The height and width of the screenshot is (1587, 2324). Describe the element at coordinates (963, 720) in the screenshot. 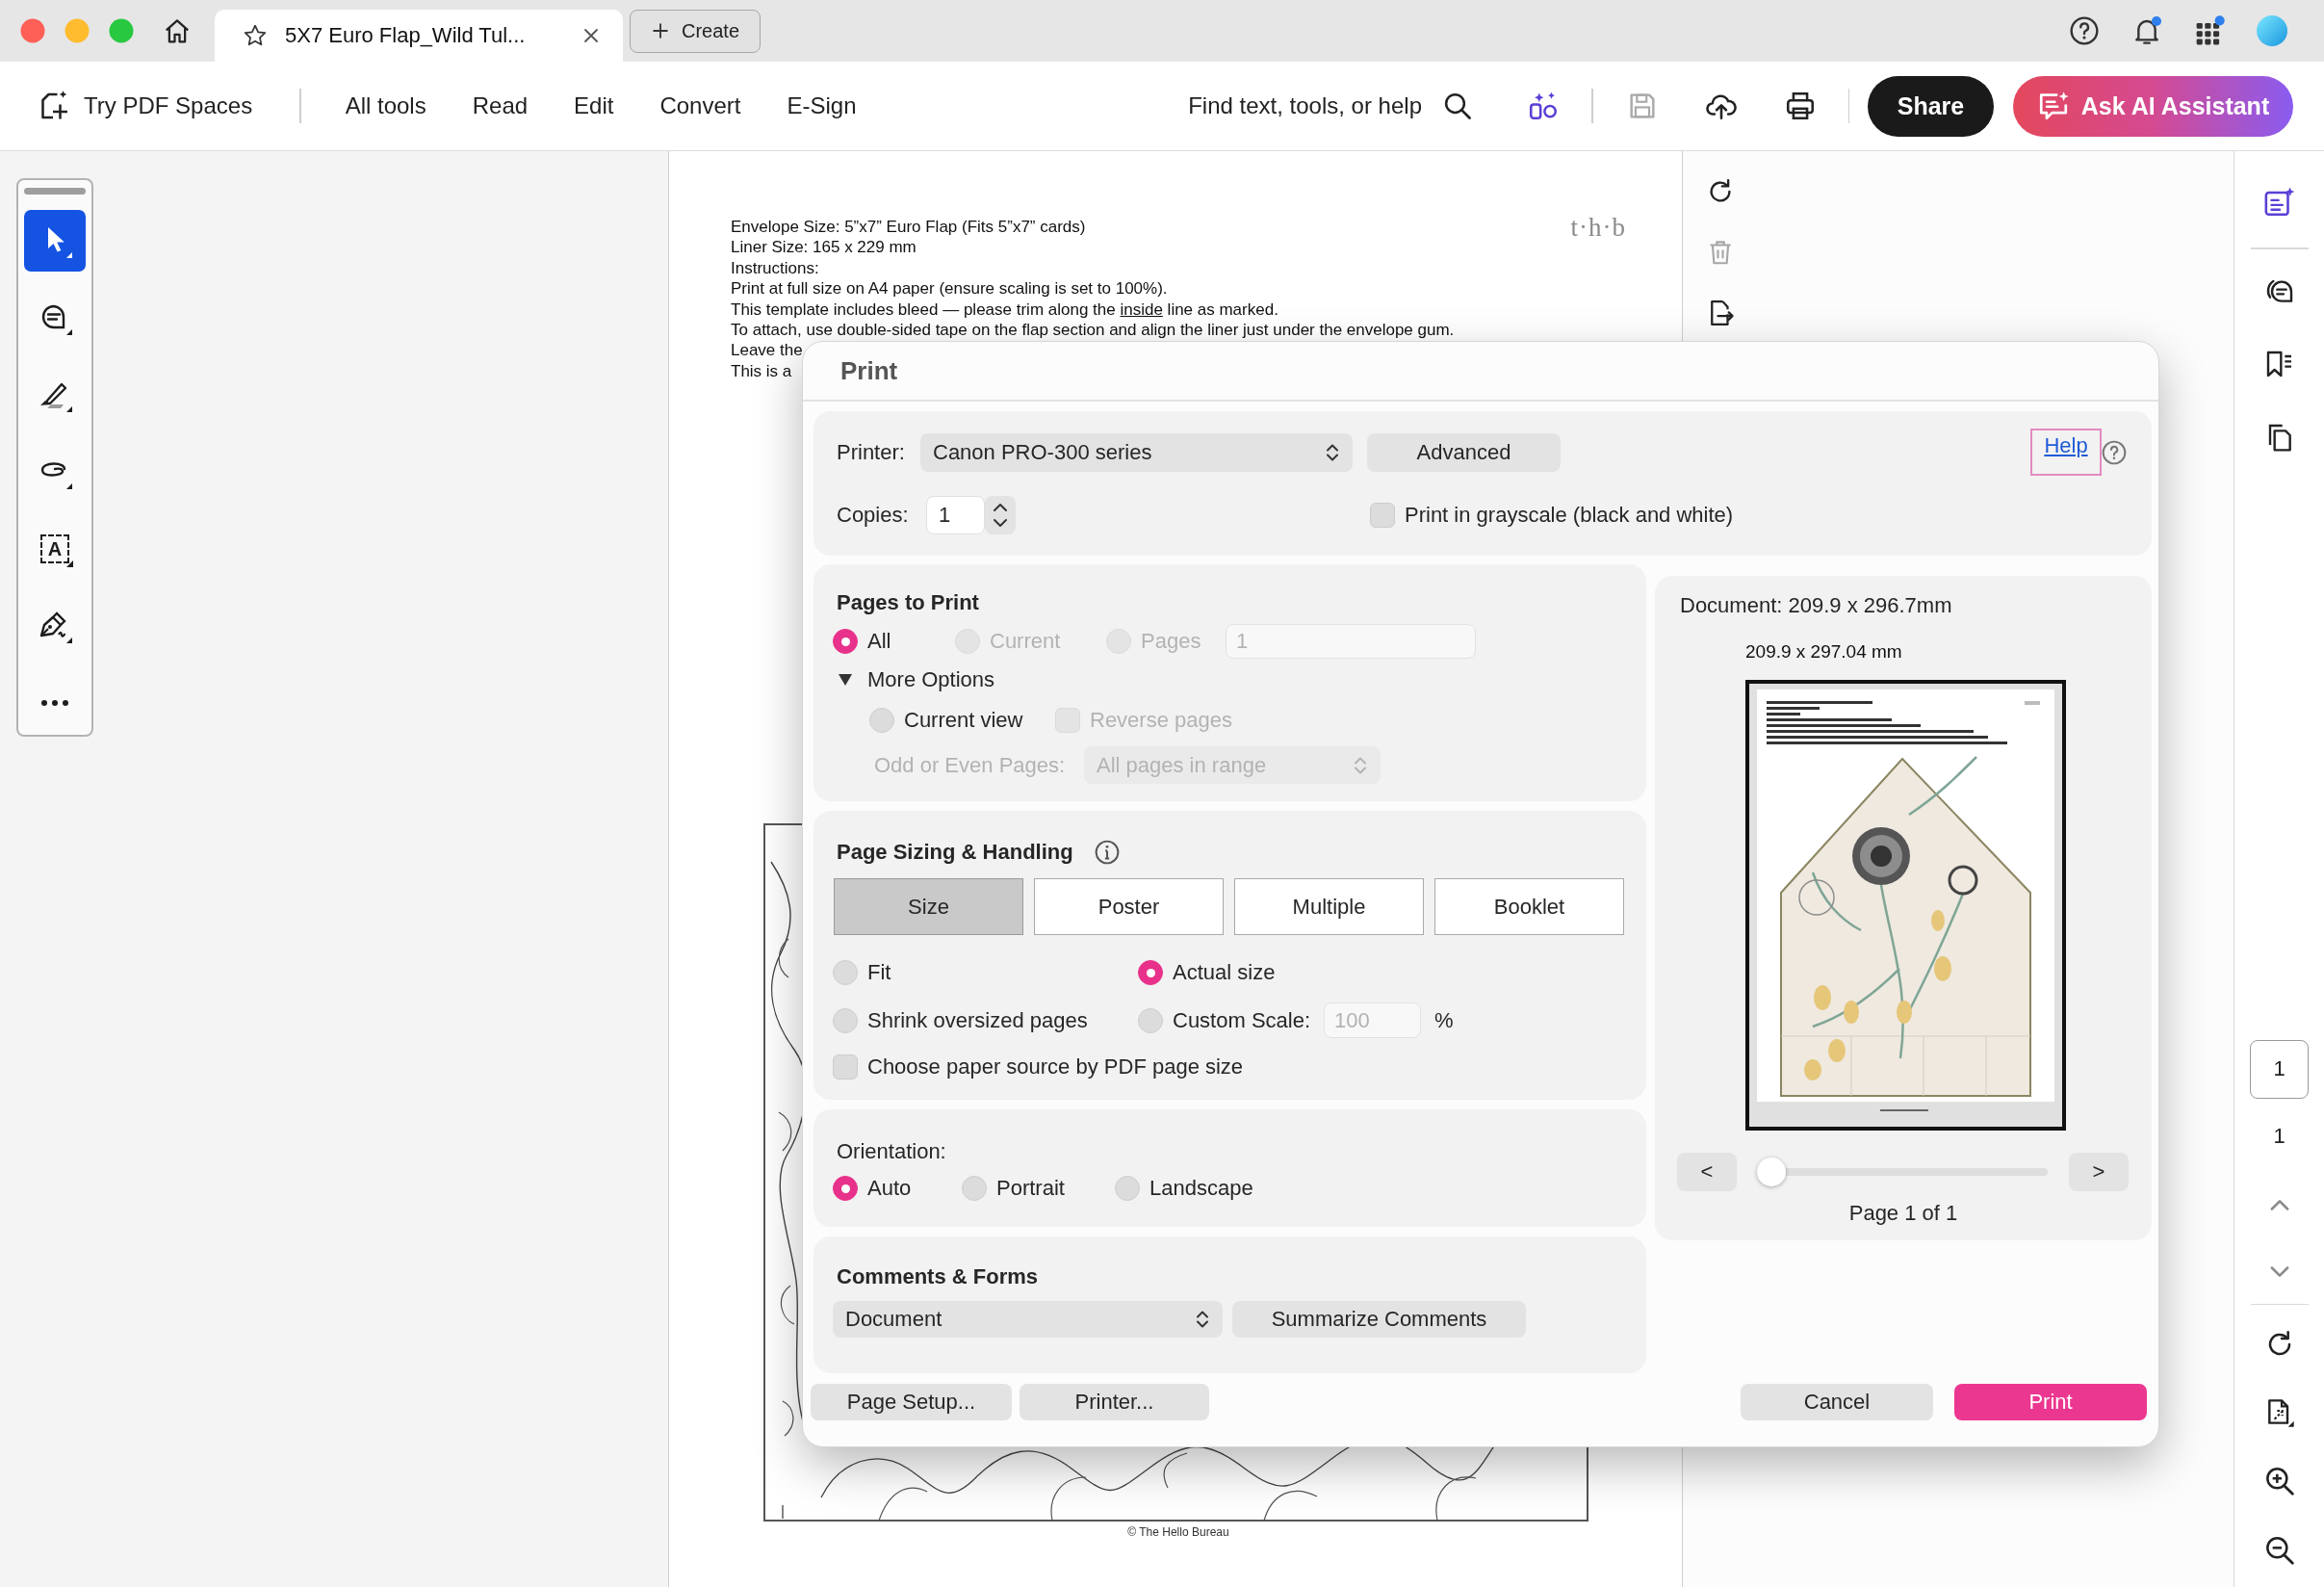

I see `option-label: Current view` at that location.